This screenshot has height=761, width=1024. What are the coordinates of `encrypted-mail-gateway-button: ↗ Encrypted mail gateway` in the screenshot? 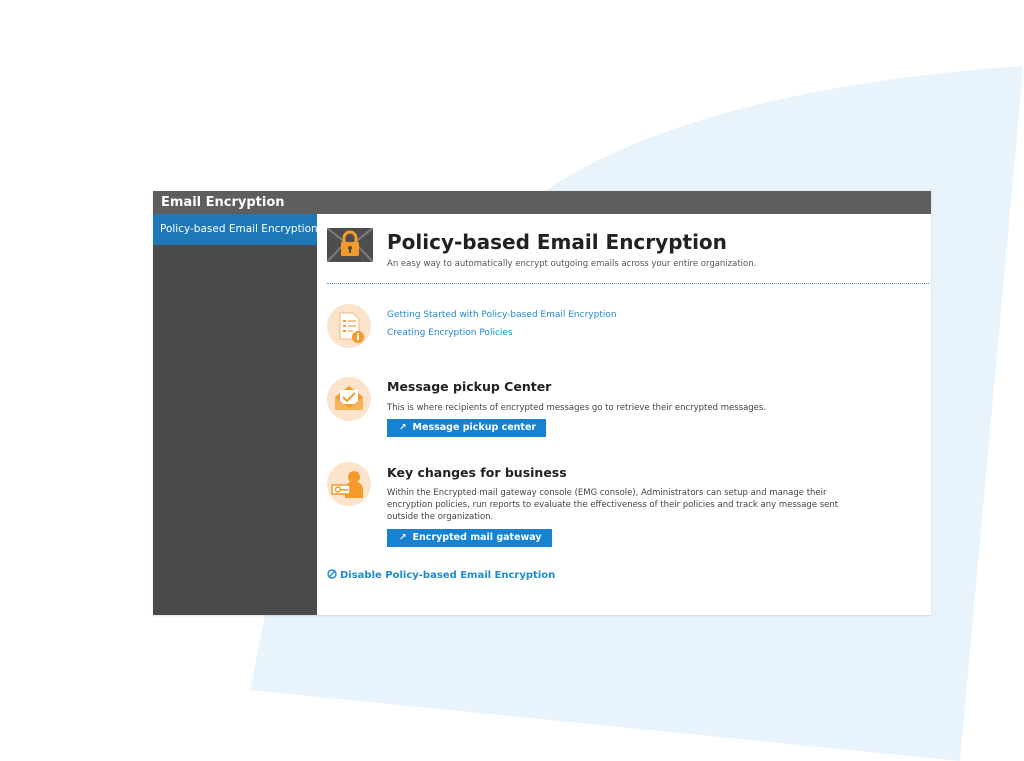 It's located at (469, 538).